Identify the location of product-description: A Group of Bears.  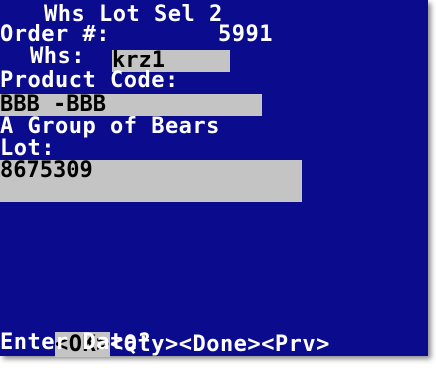
(110, 126).